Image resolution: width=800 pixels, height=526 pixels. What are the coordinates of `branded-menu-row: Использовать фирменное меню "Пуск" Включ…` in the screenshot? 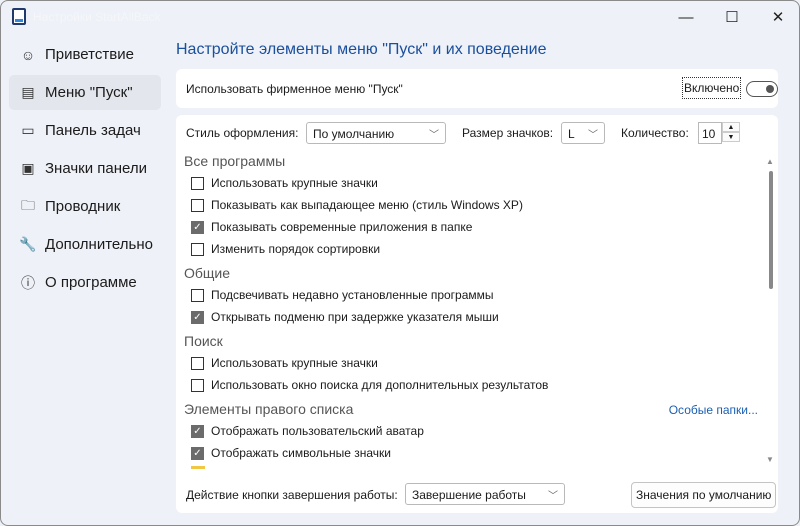 It's located at (477, 88).